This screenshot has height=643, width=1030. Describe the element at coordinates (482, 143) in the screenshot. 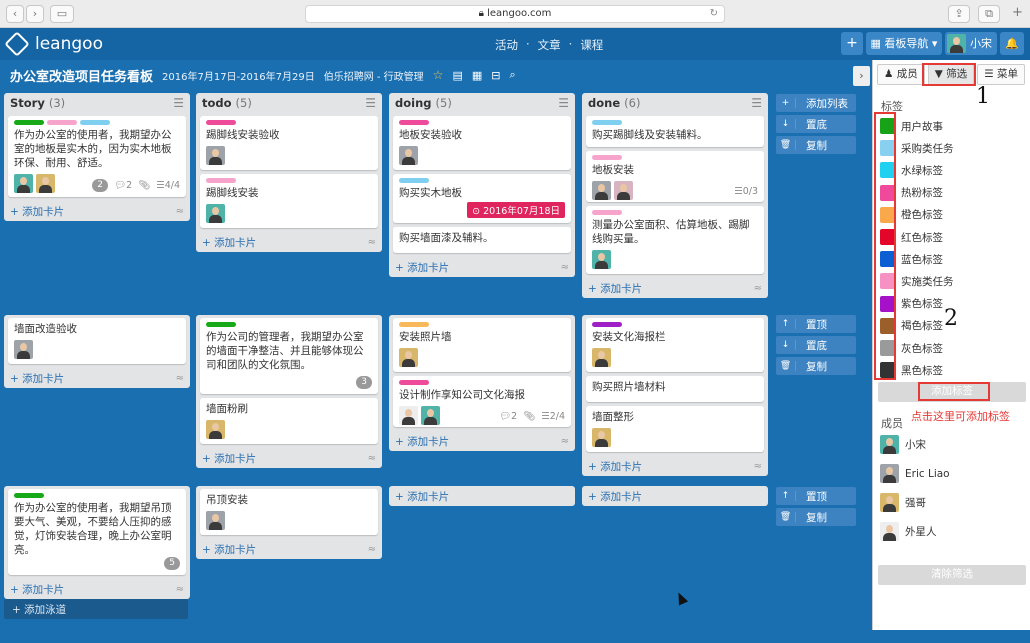

I see `card: 地板安装验收` at that location.